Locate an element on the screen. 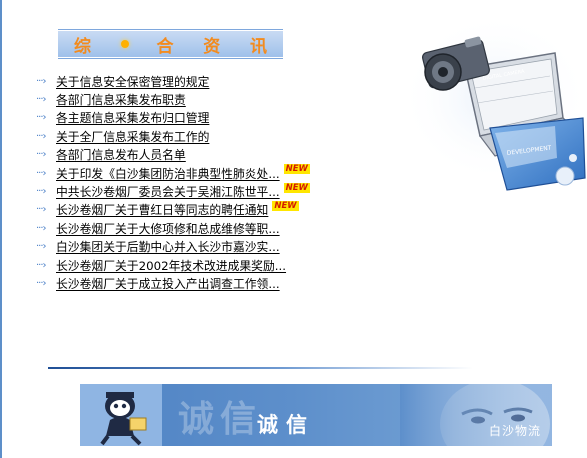 The image size is (587, 458). section-title-char-2: 合 is located at coordinates (166, 46).